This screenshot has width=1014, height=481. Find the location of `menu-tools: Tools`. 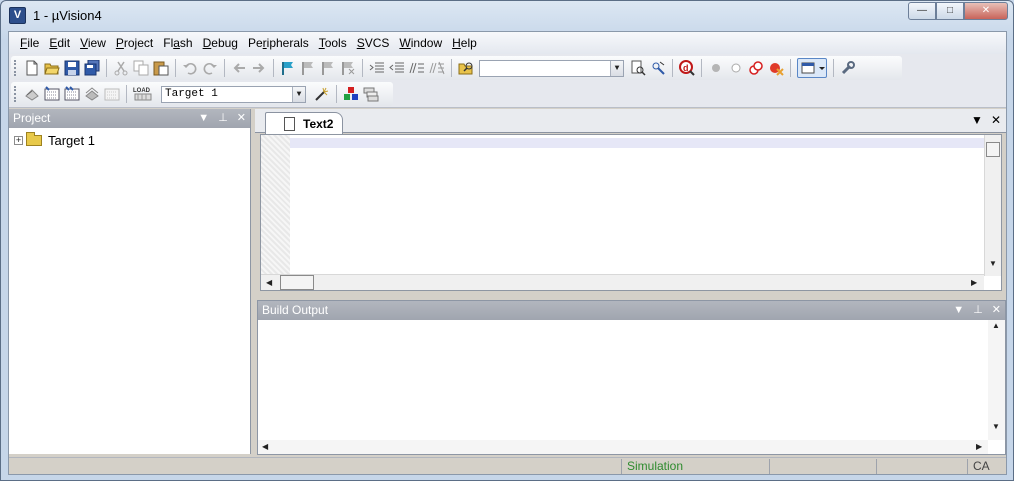

menu-tools: Tools is located at coordinates (333, 43).